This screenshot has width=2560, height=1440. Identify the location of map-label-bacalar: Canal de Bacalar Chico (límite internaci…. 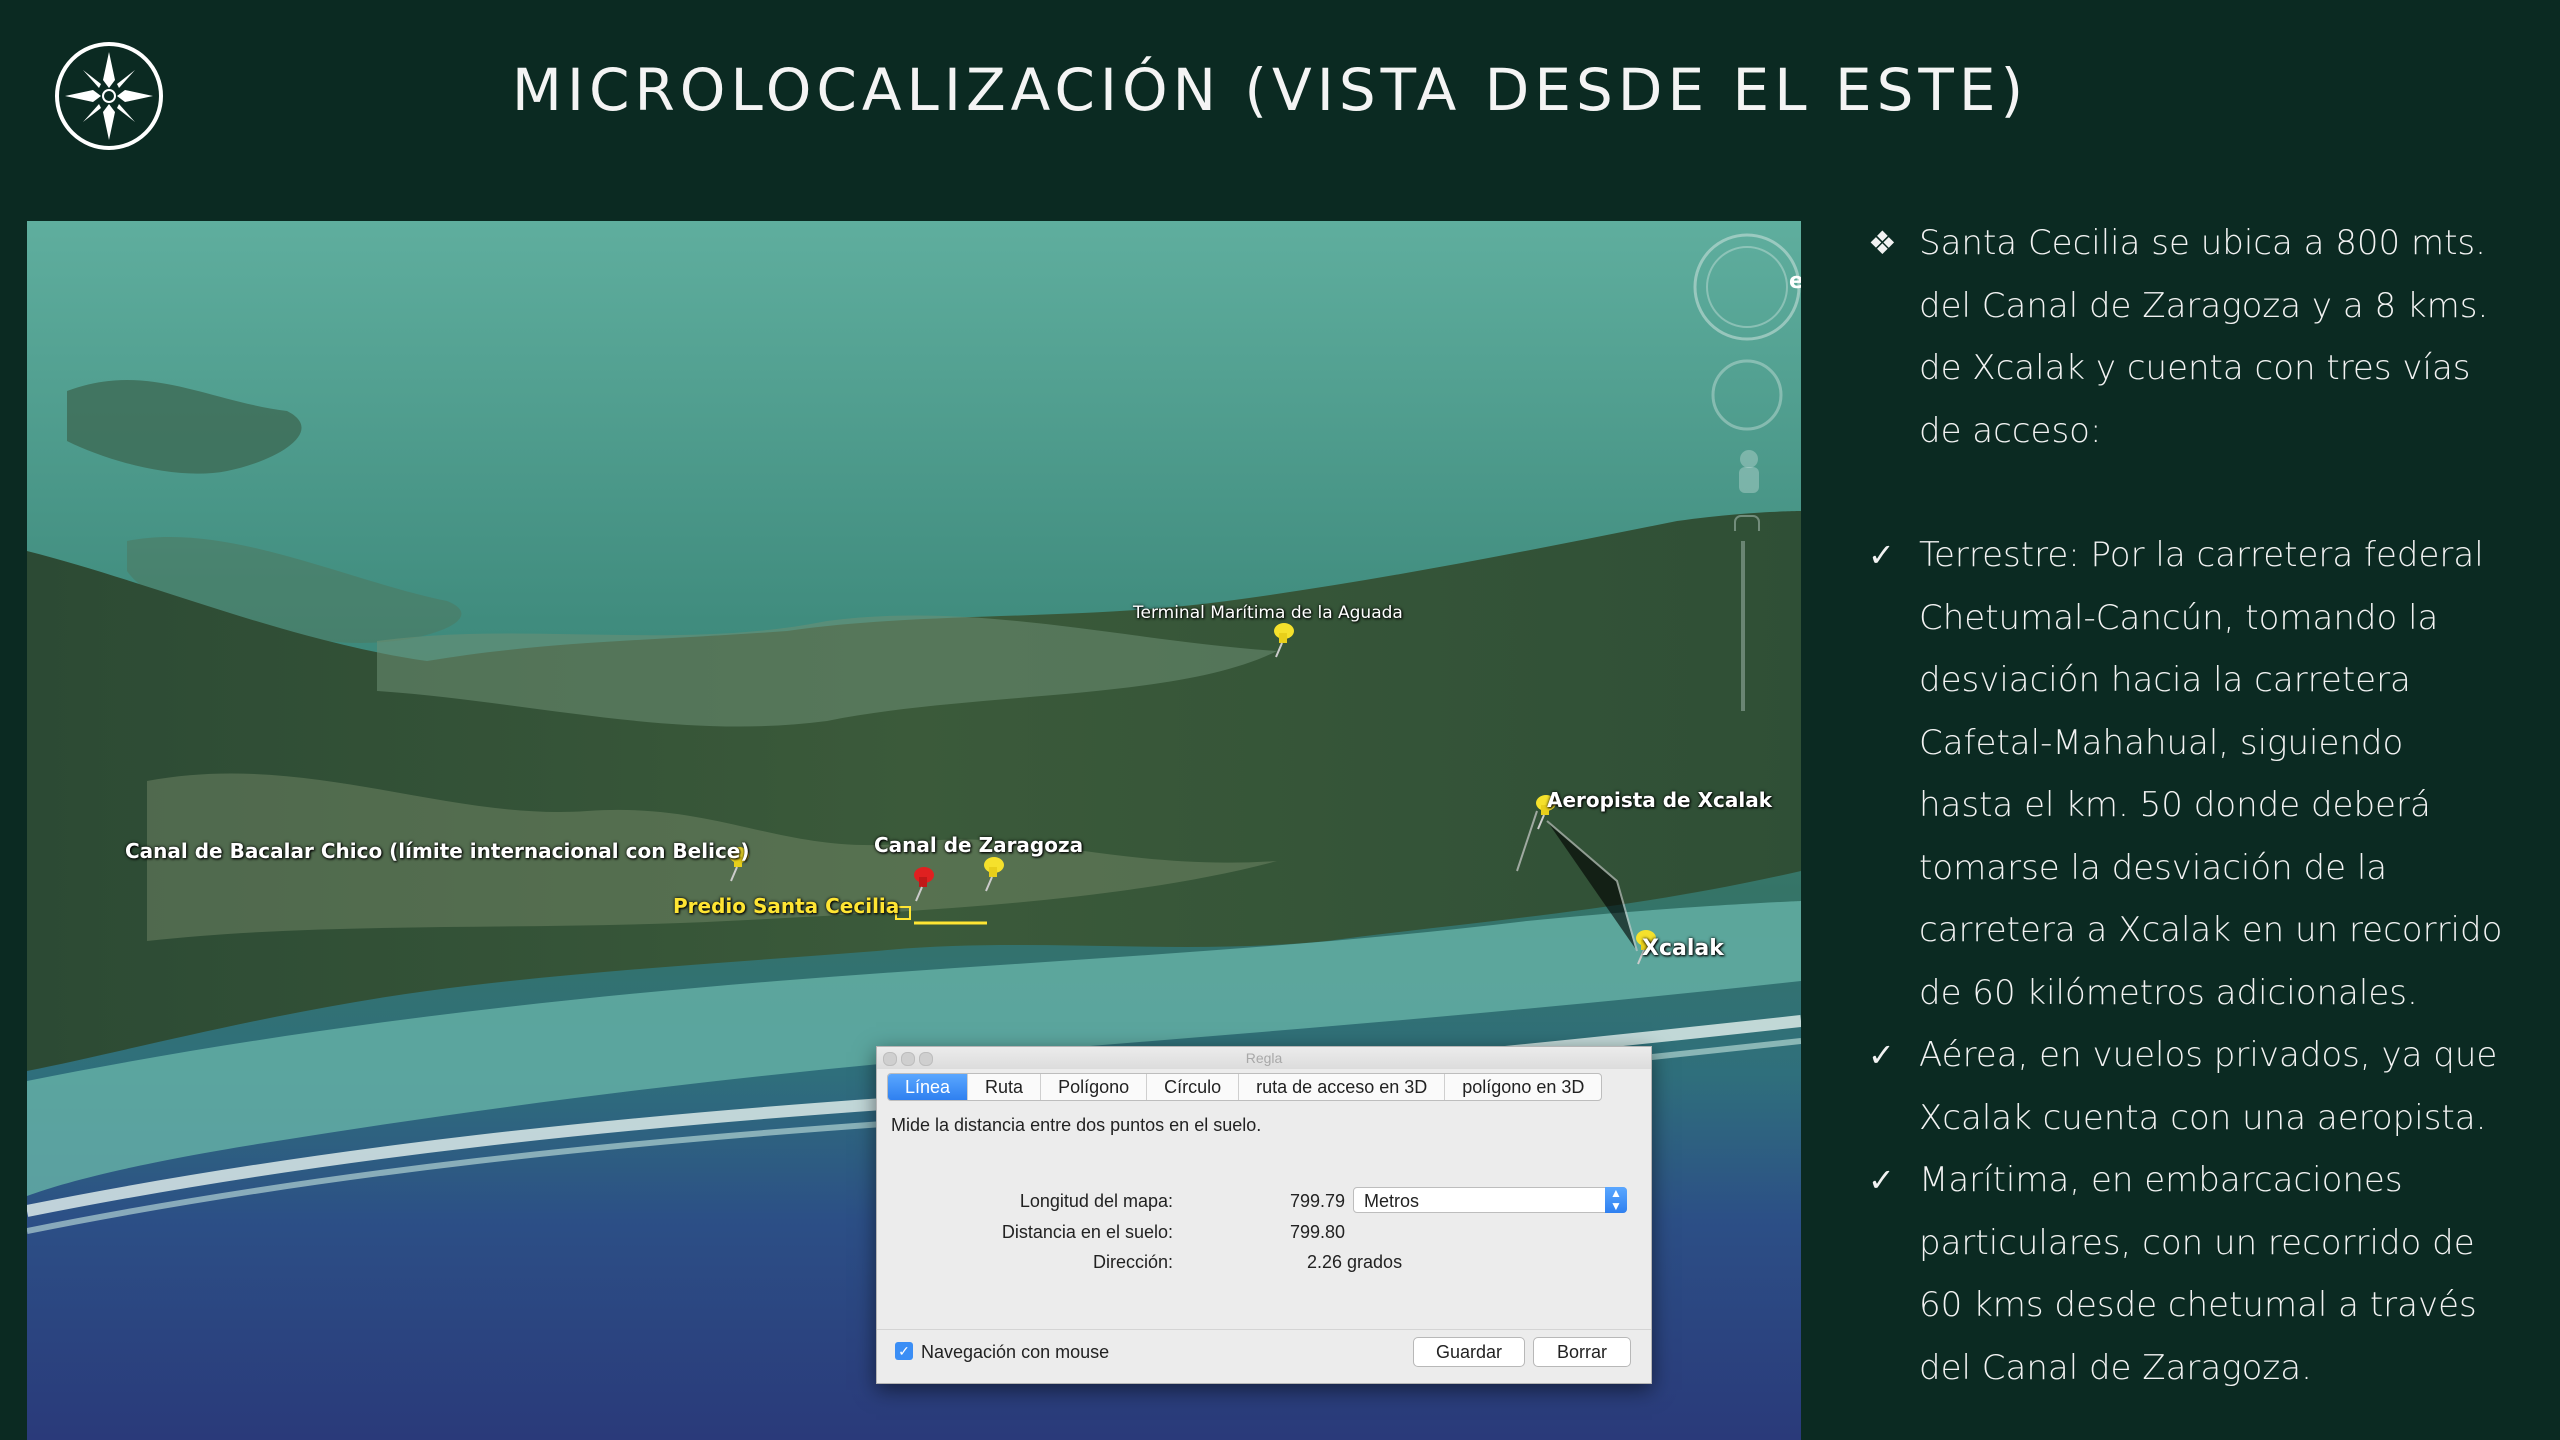
(437, 851).